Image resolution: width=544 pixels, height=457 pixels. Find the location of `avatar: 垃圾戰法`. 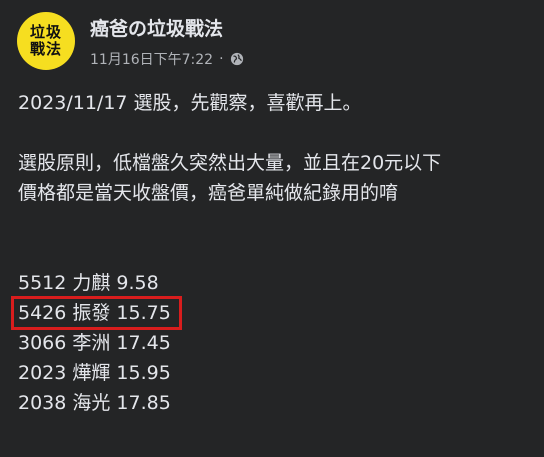

avatar: 垃圾戰法 is located at coordinates (46, 41).